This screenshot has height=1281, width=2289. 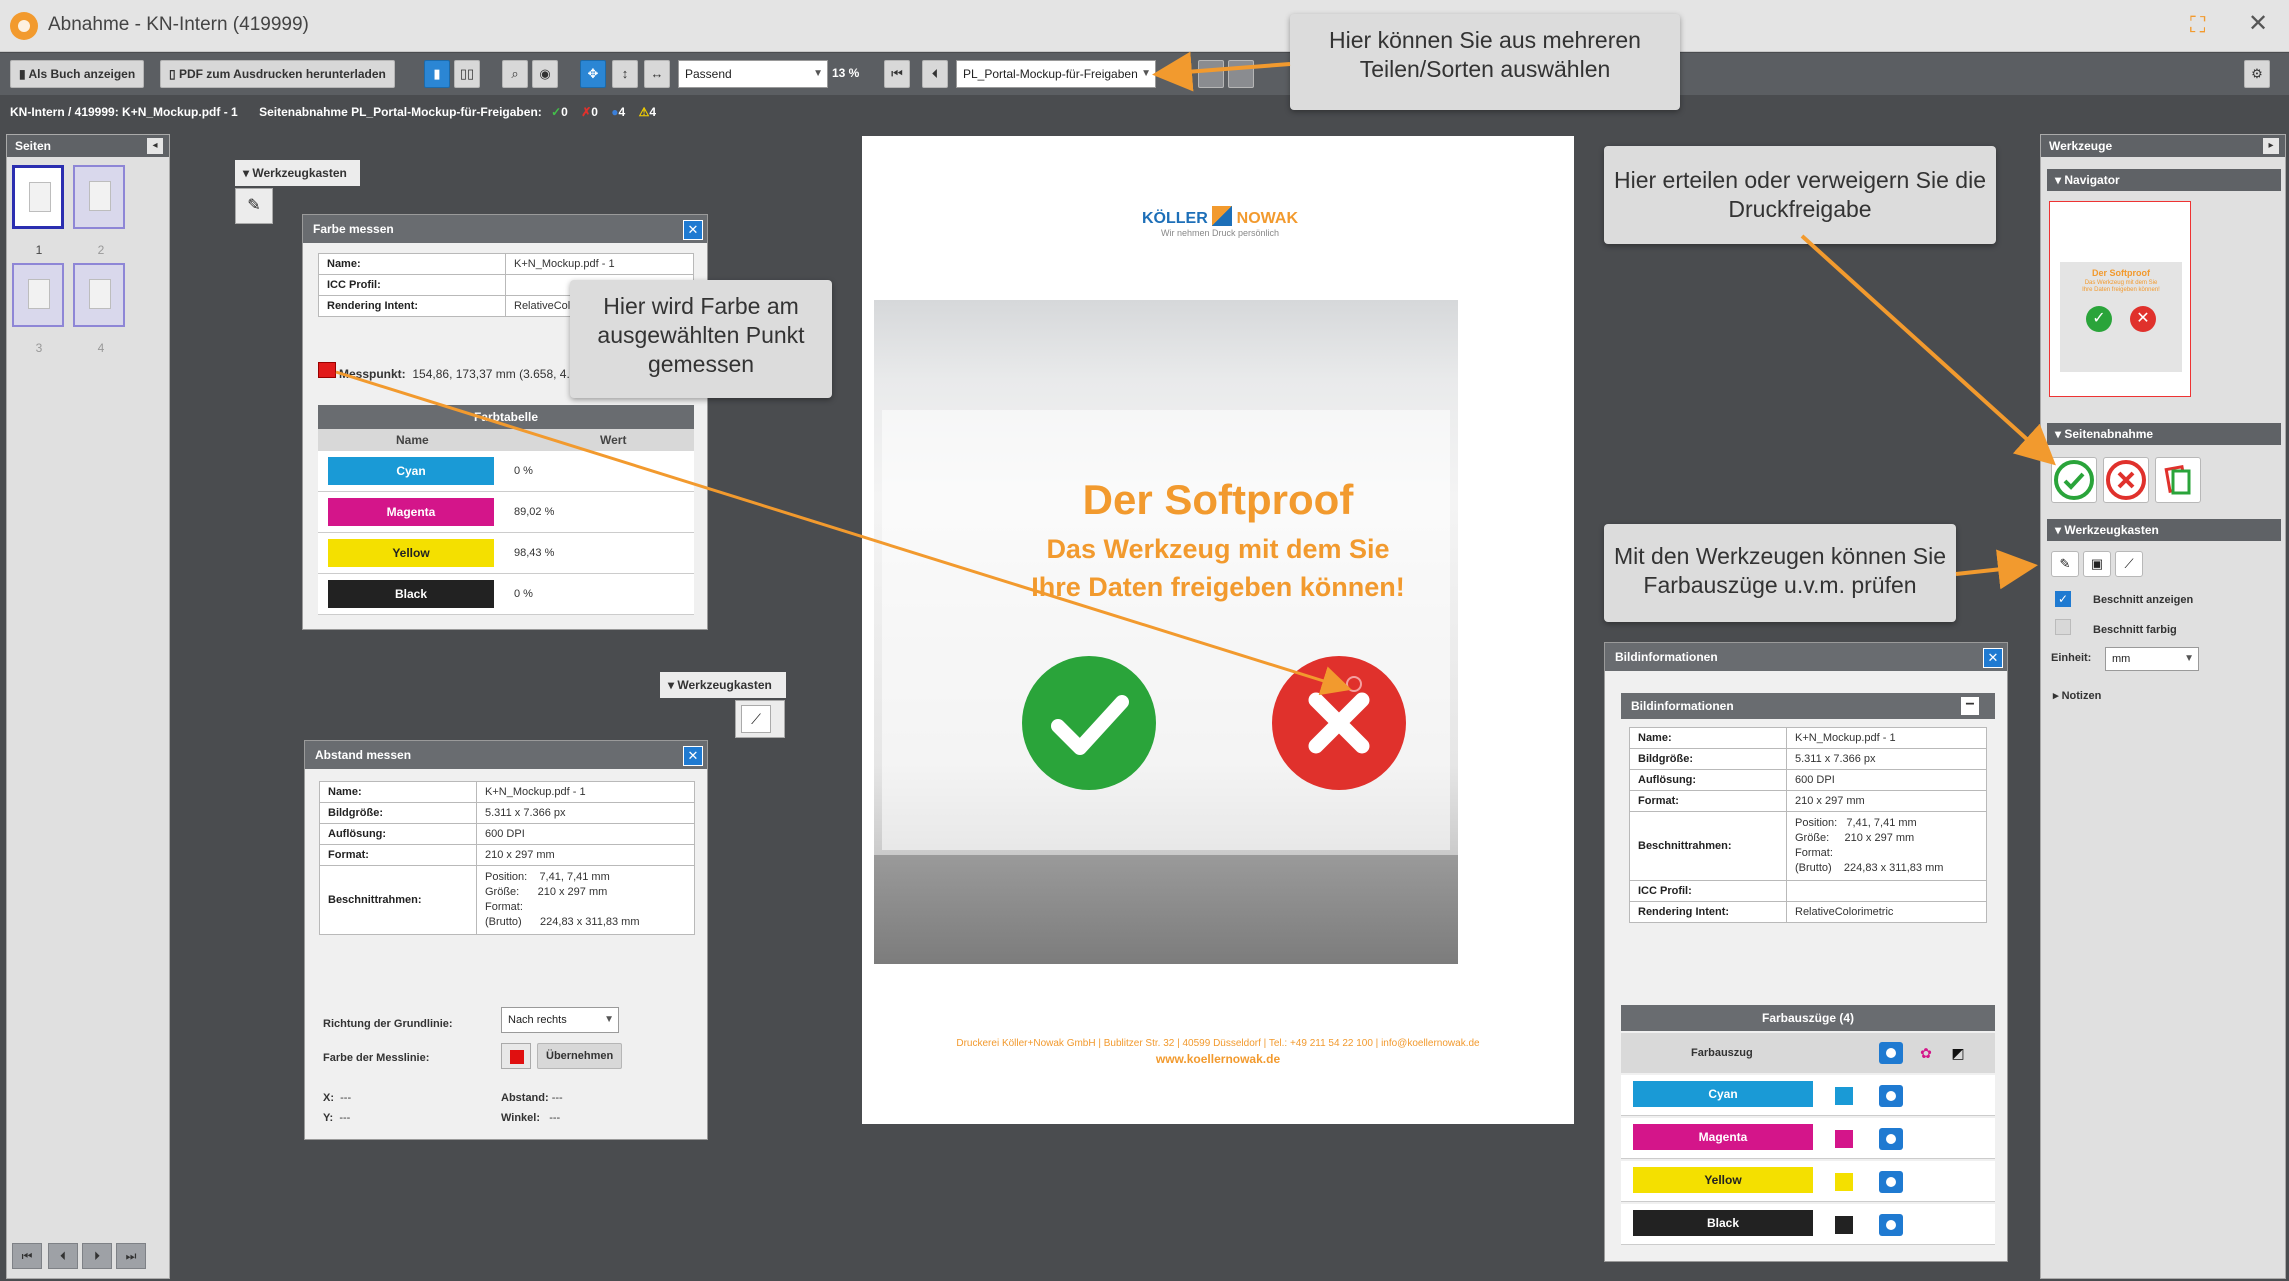 I want to click on arrow-tools, so click(x=1996, y=569).